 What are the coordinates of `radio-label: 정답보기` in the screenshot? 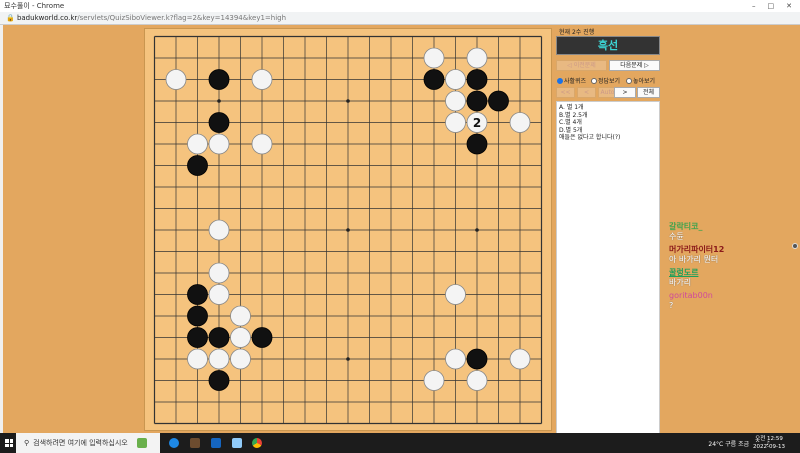 It's located at (609, 81).